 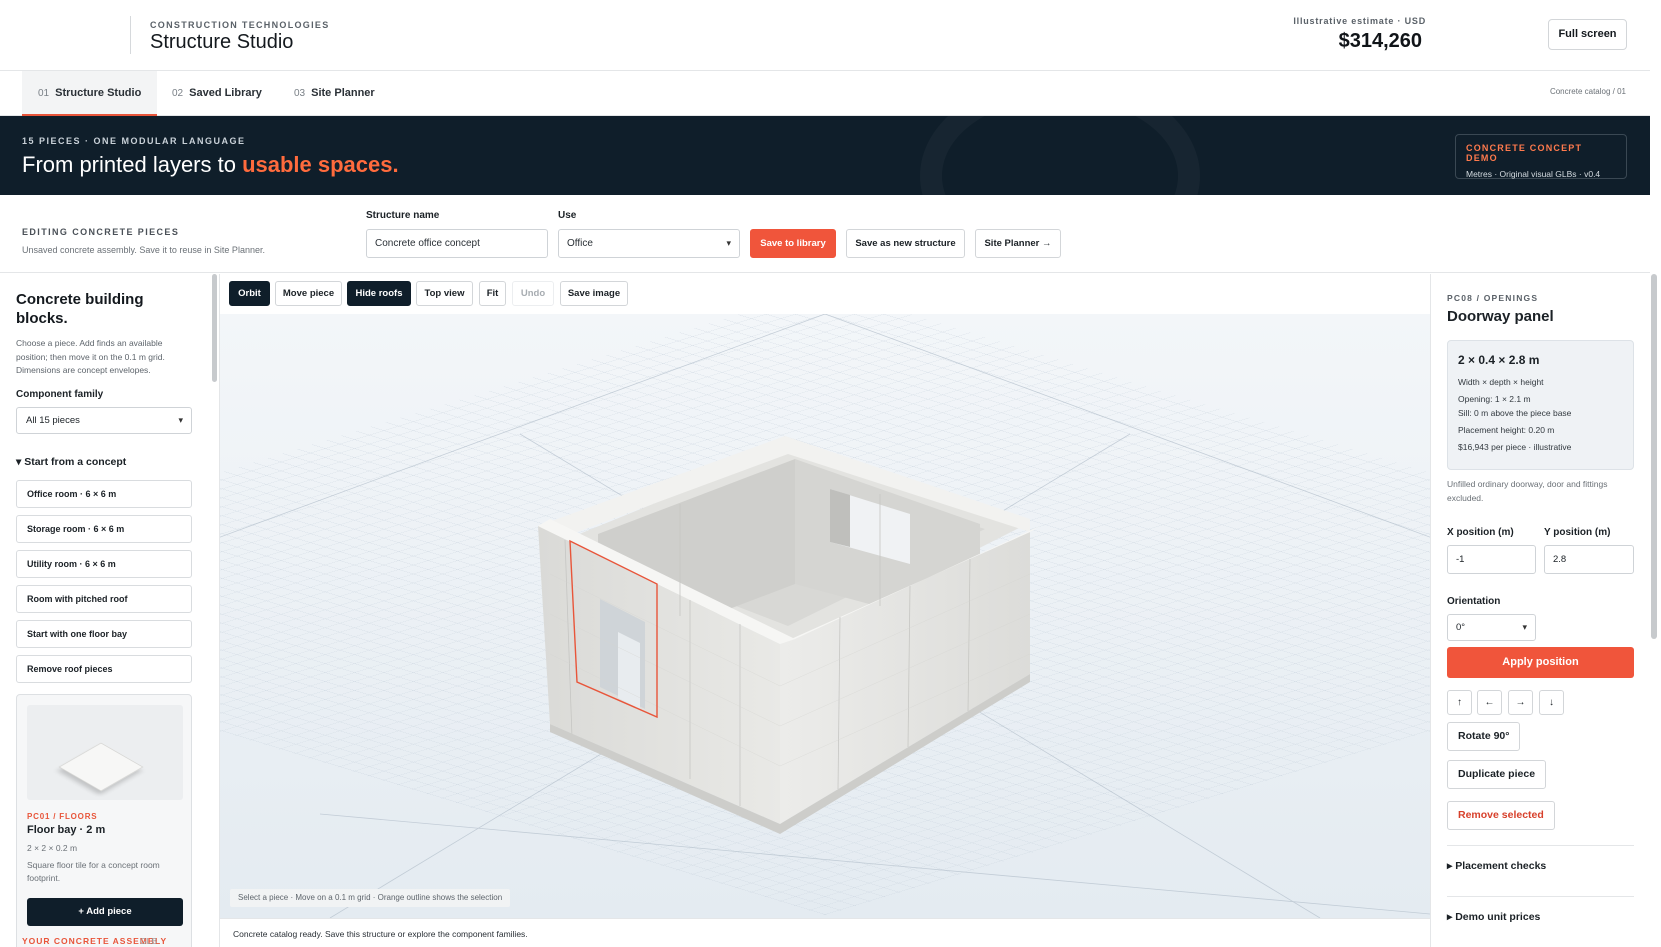 I want to click on save-image-button: Save image, so click(x=594, y=293).